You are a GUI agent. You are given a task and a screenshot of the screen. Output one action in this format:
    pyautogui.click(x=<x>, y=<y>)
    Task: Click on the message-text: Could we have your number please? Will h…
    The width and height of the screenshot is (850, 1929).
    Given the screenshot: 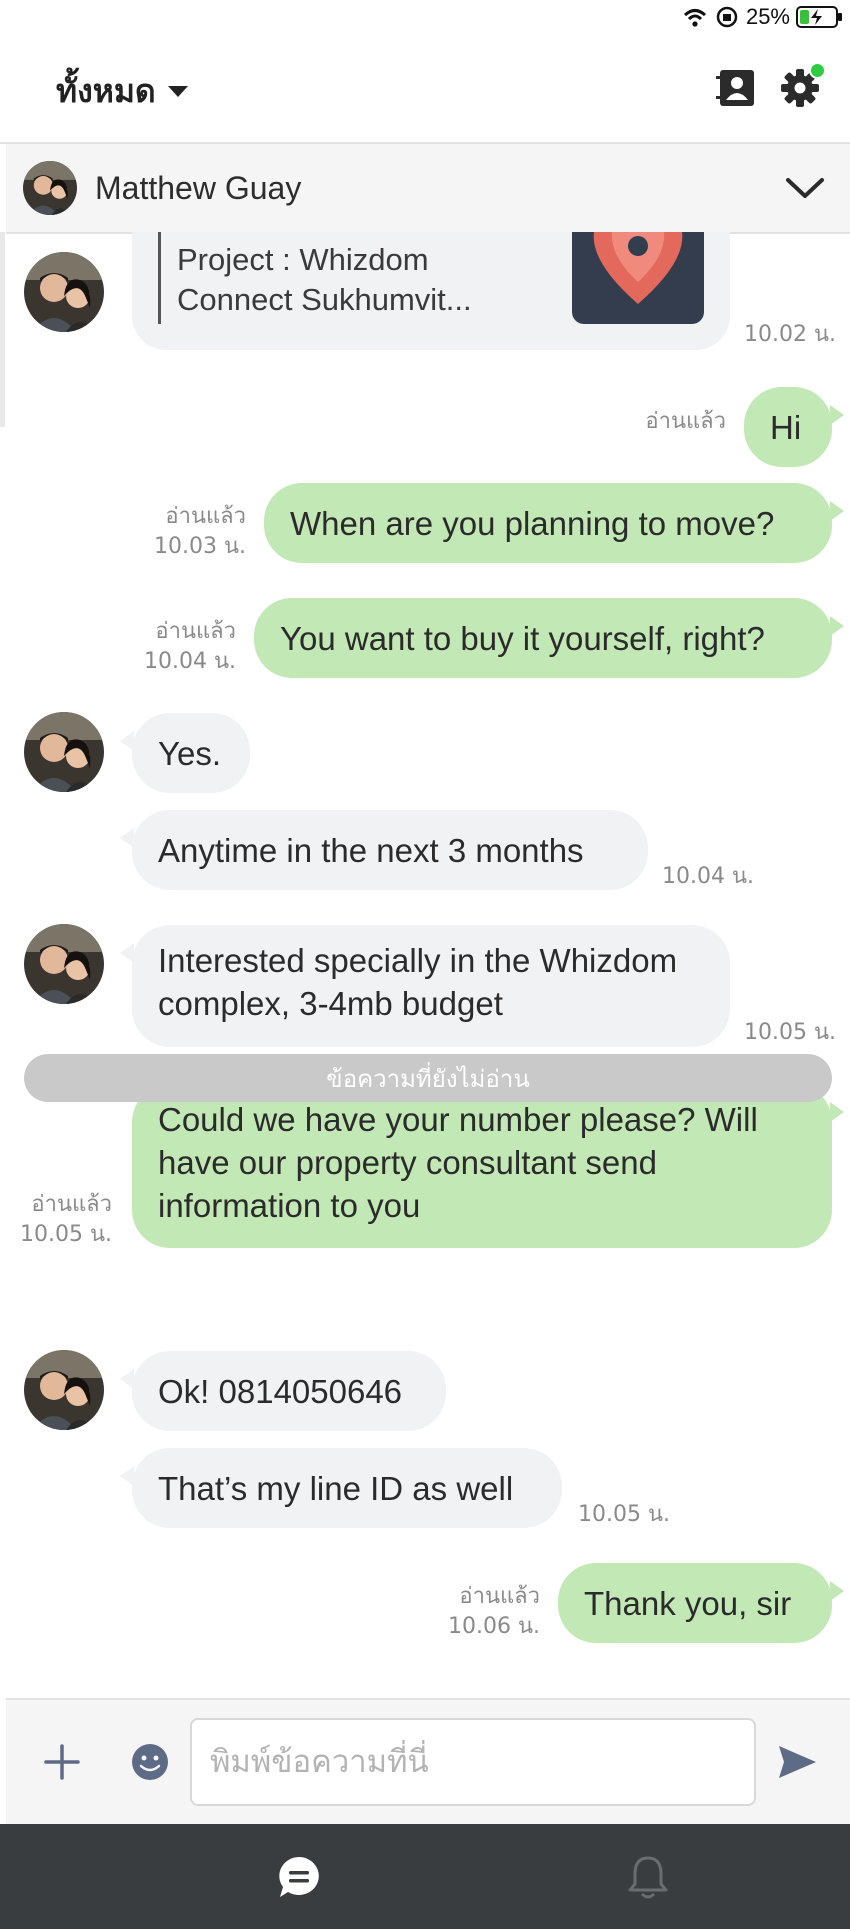 What is the action you would take?
    pyautogui.click(x=458, y=1162)
    